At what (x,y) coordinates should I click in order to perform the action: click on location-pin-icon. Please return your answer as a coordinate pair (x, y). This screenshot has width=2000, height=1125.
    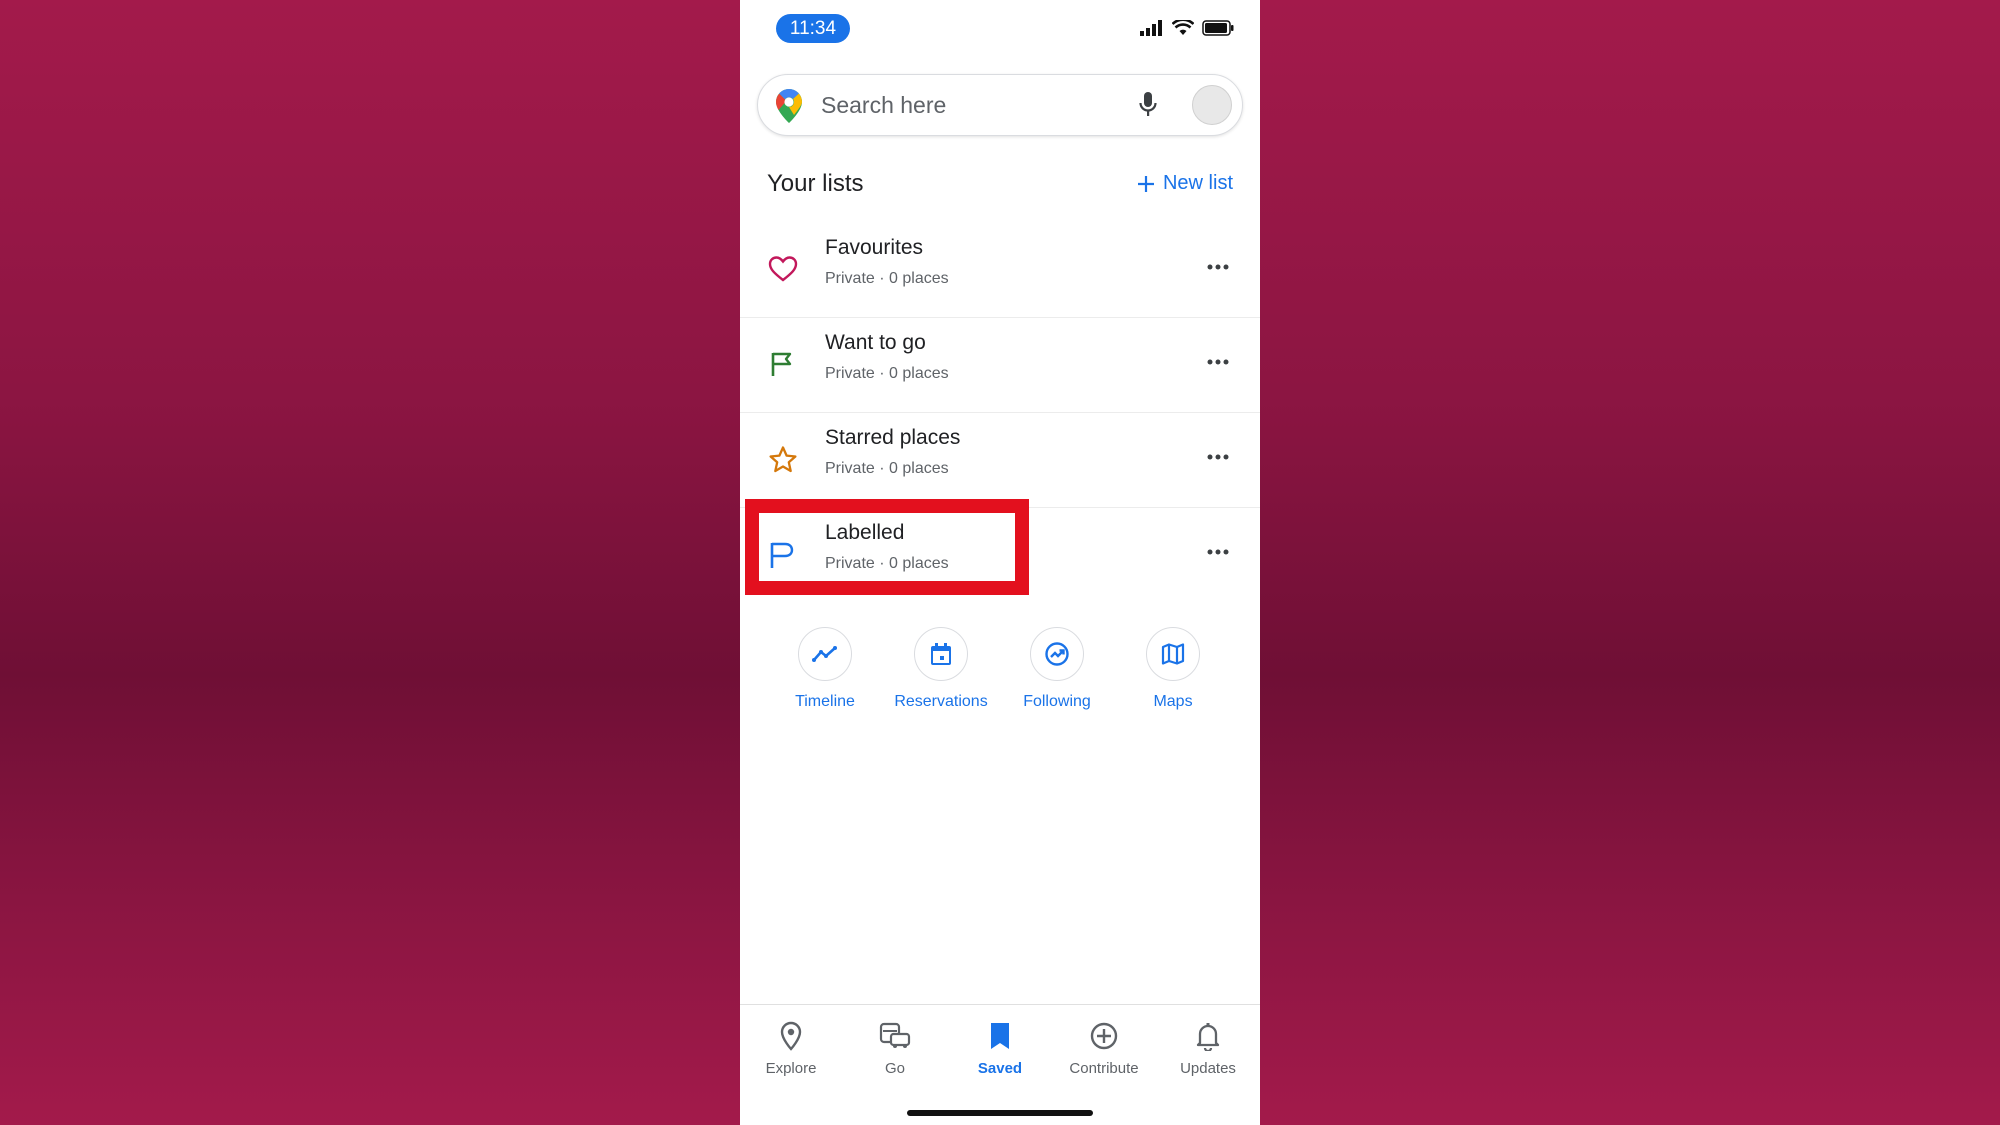
    Looking at the image, I should click on (791, 1036).